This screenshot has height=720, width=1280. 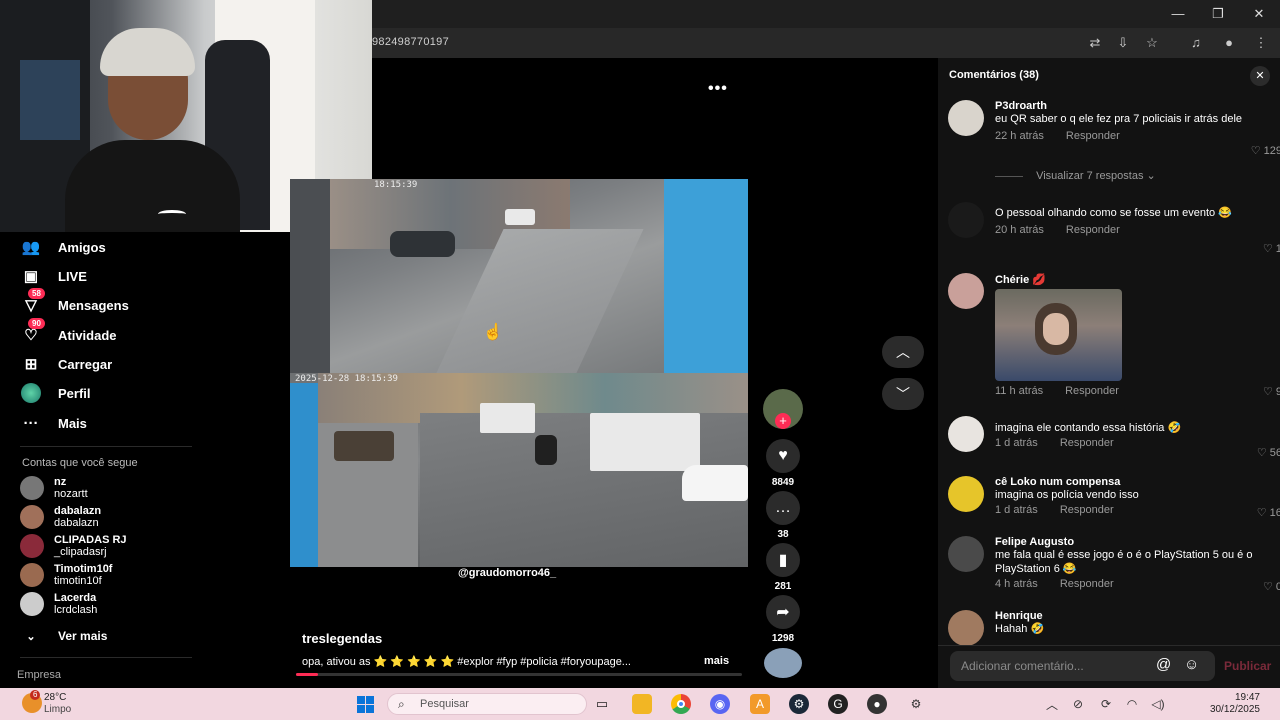 I want to click on chrome-icon, so click(x=681, y=704).